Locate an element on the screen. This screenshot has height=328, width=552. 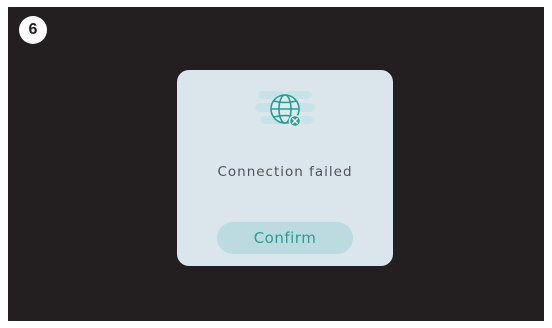
globe-disconnected-icon is located at coordinates (285, 110).